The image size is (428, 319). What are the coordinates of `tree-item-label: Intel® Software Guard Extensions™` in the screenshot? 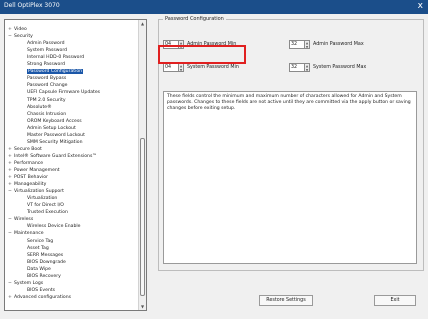 It's located at (55, 156).